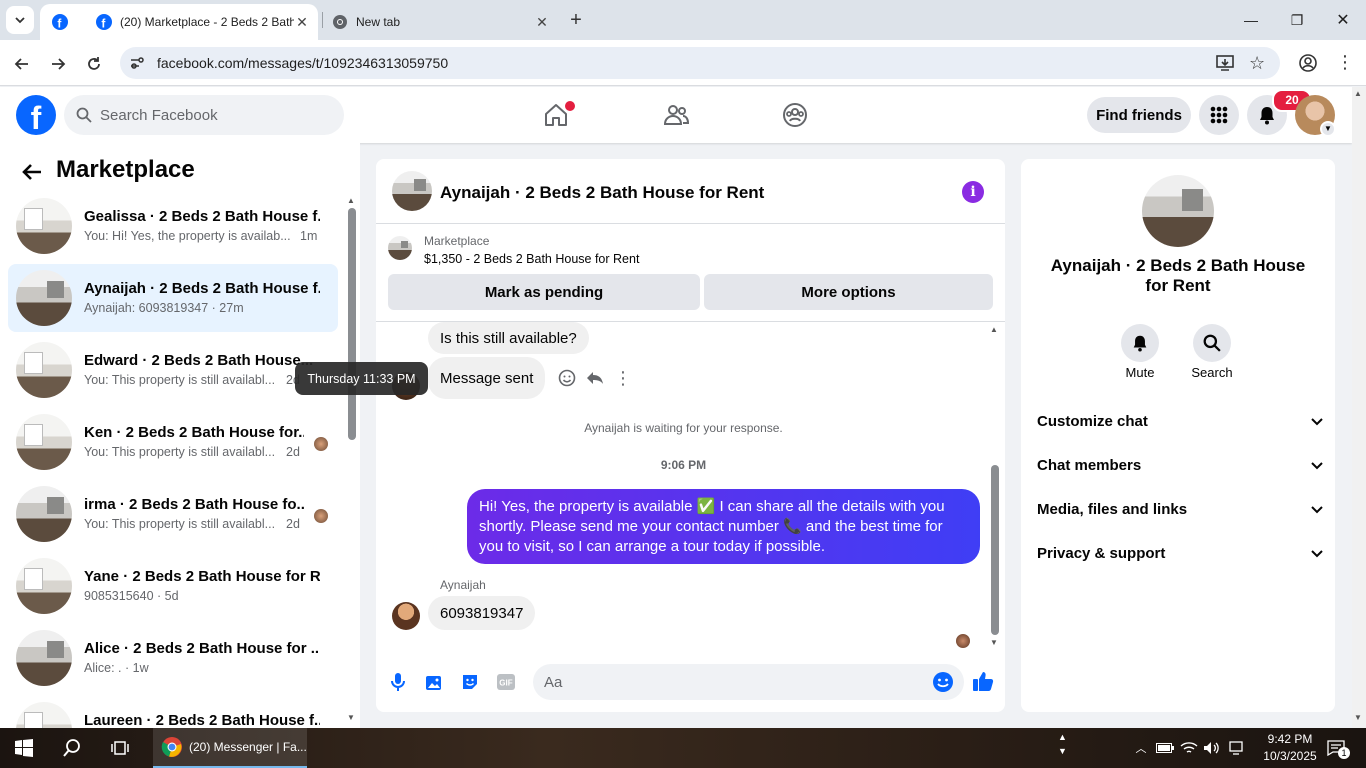 Image resolution: width=1366 pixels, height=768 pixels. I want to click on facebook-search-input: Search Facebook, so click(204, 115).